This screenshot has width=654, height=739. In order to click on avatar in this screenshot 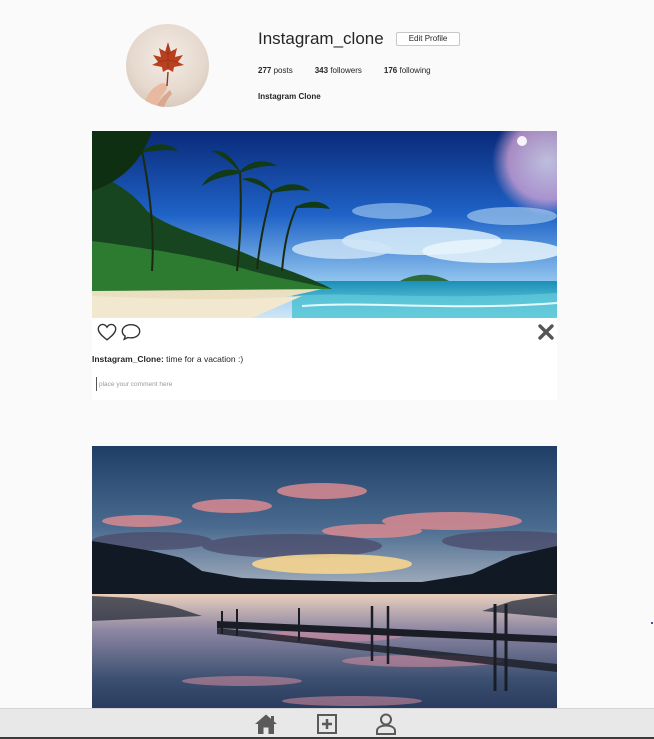, I will do `click(167, 65)`.